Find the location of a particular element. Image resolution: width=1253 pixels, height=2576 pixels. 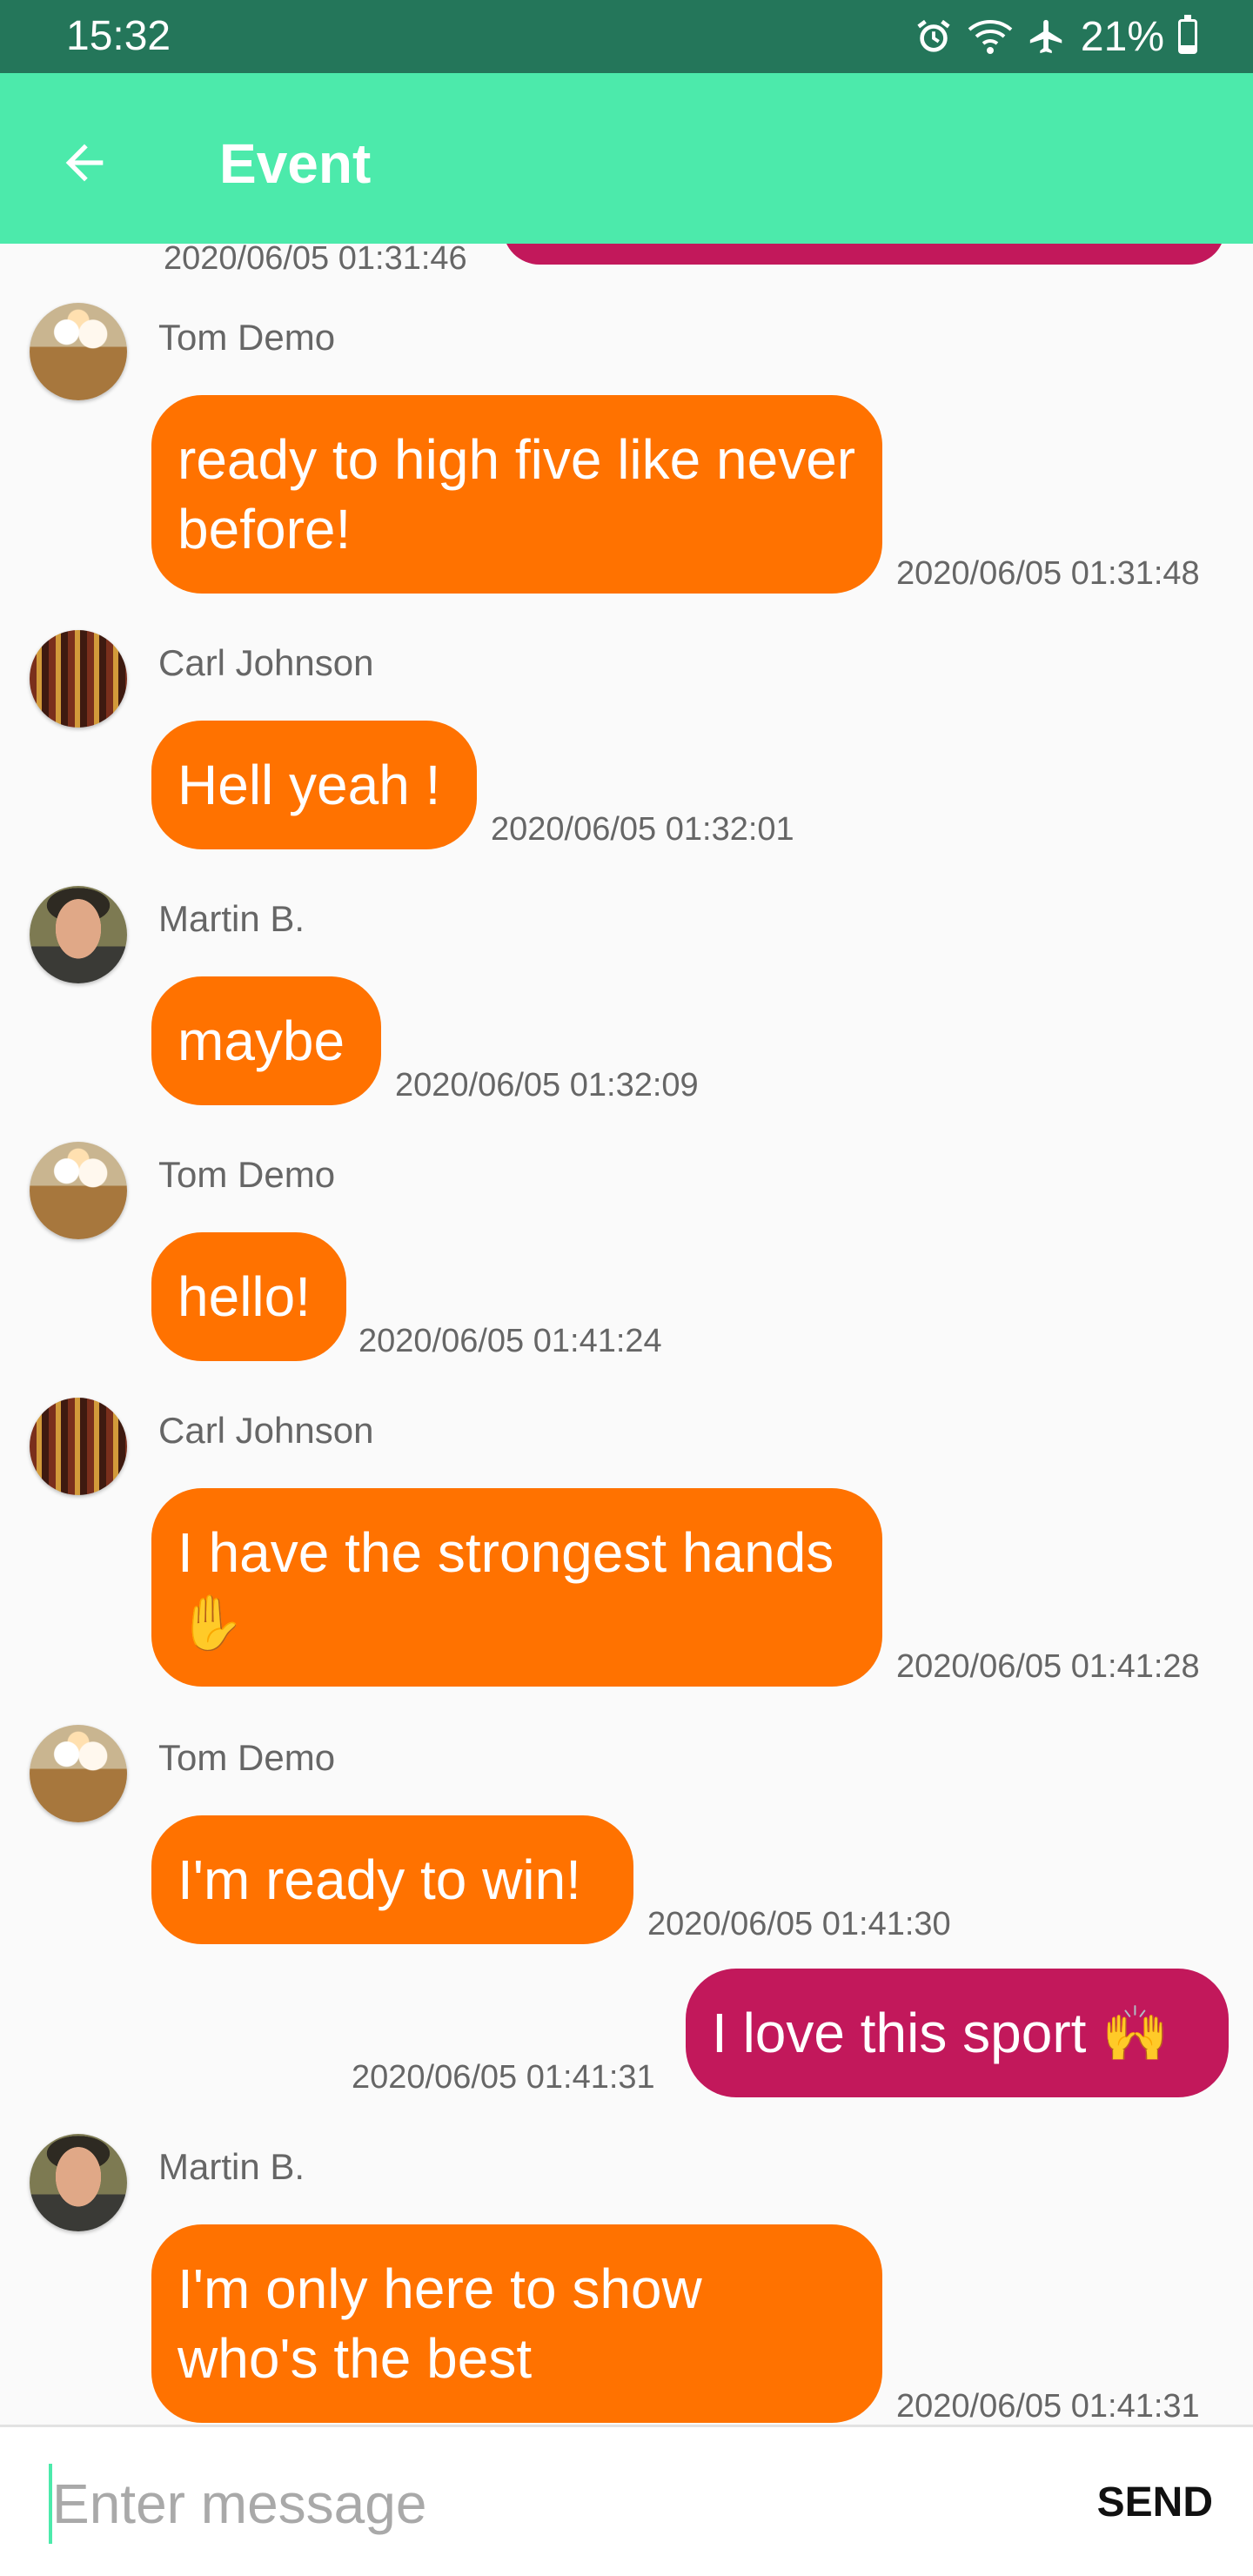

battery-percent: 21% is located at coordinates (1122, 37).